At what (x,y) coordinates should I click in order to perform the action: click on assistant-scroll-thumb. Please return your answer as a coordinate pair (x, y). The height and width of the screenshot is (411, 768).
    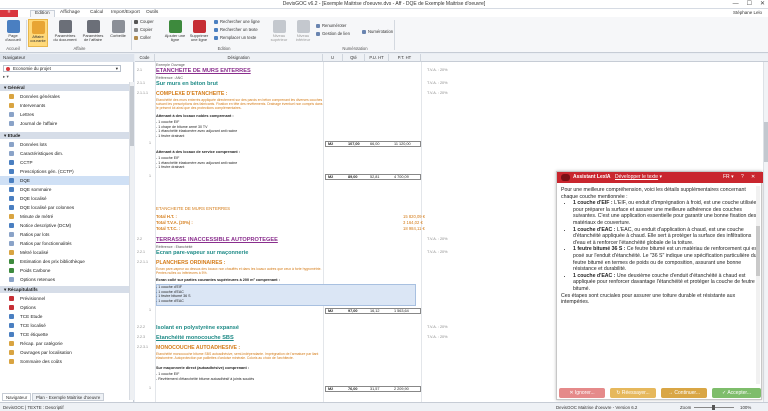
    Looking at the image, I should click on (758, 251).